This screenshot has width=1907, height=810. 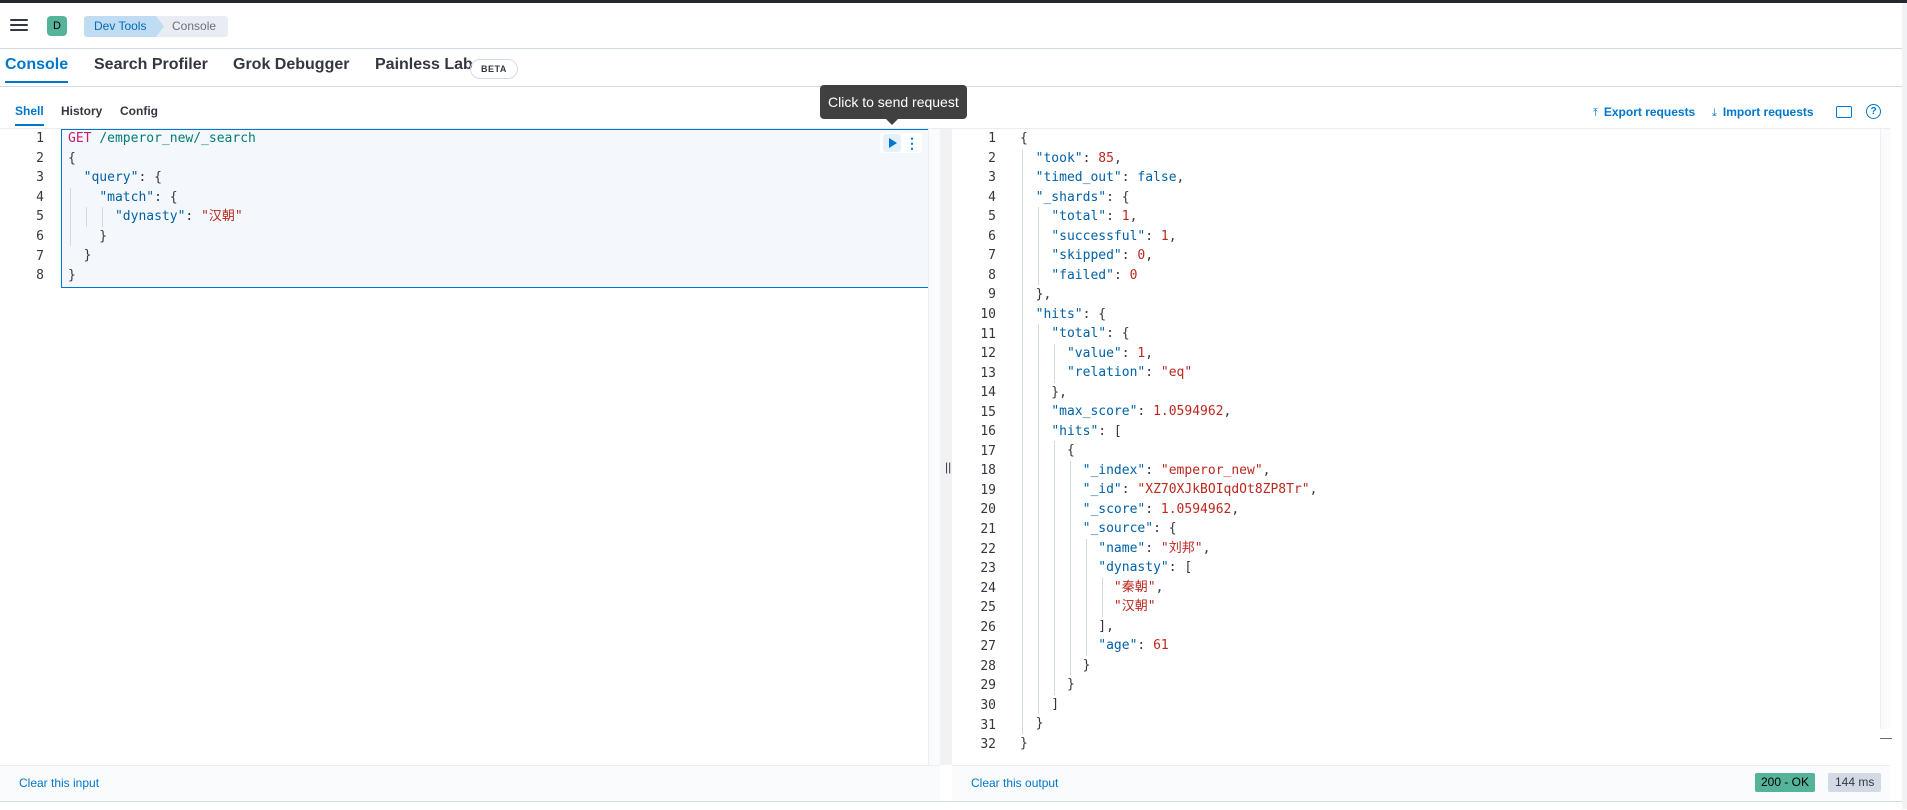 I want to click on response-line: ],, so click(x=1067, y=626).